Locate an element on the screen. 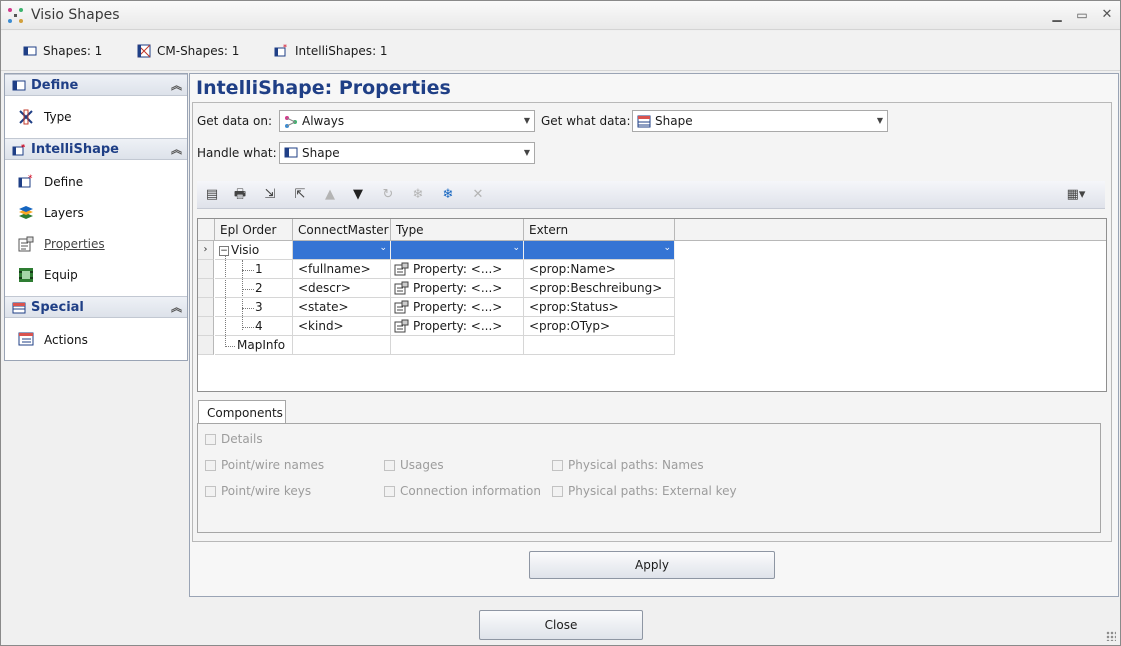 The image size is (1121, 646). nav-group-special: Special ︽ is located at coordinates (96, 307).